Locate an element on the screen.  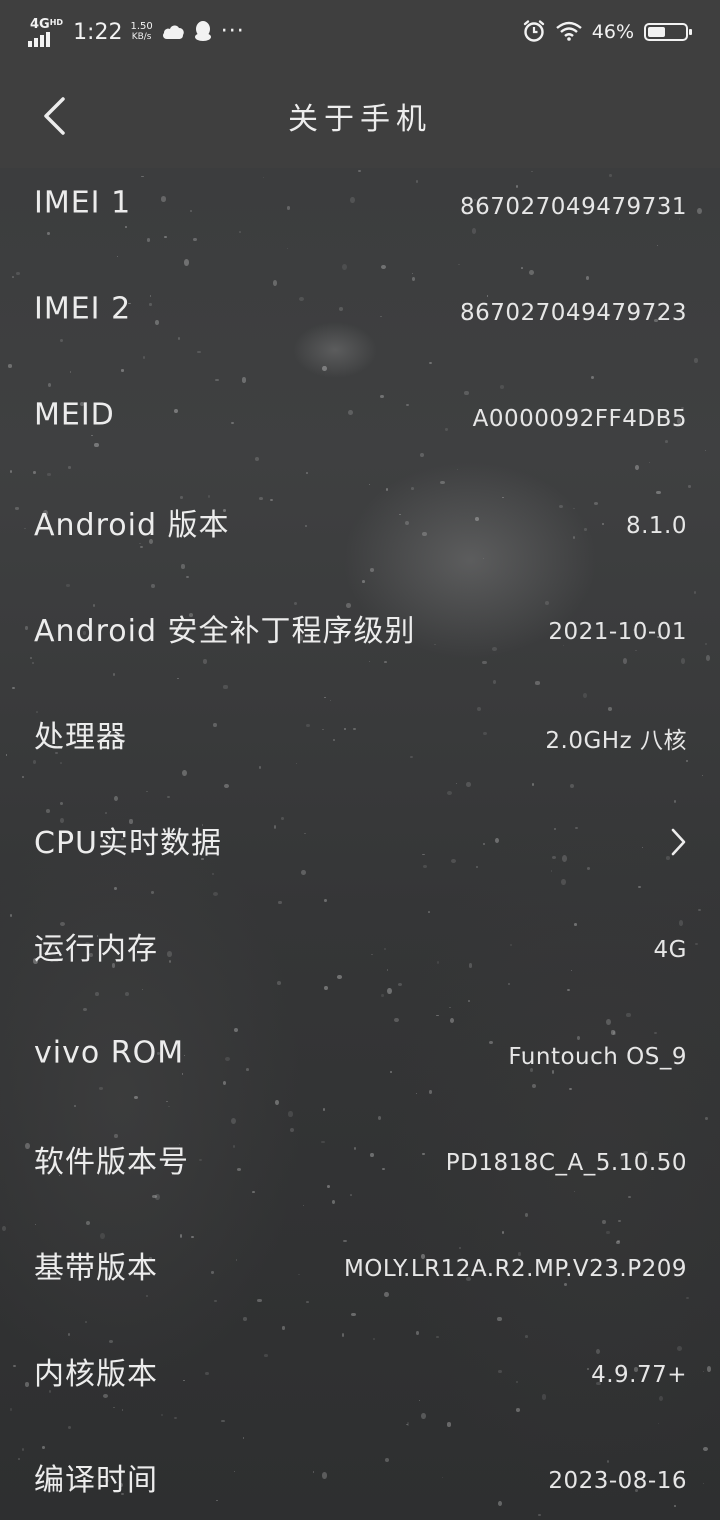
row-value: A0000092FF4DB5 is located at coordinates (579, 419).